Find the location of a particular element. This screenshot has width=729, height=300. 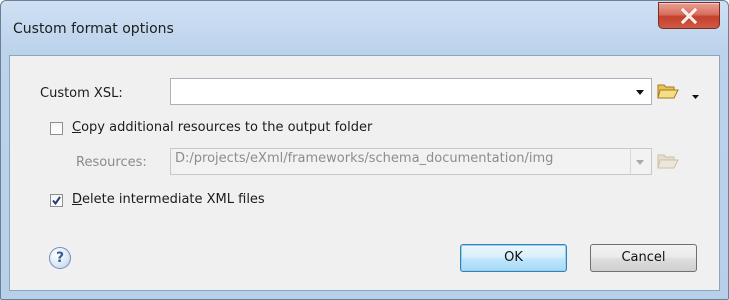

resources-browse-button is located at coordinates (668, 161).